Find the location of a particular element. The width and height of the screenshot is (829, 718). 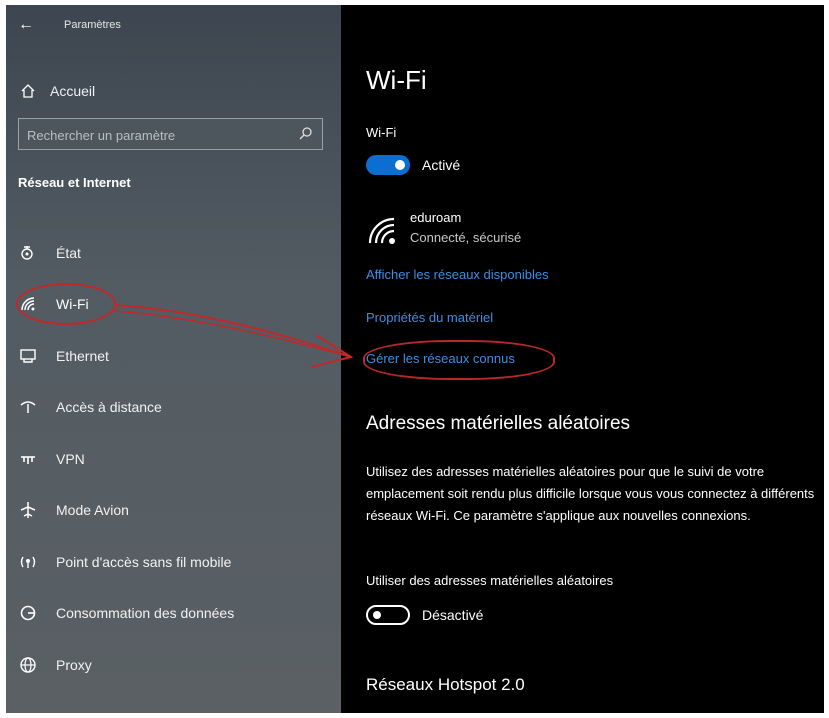

section-title: Réseau et Internet is located at coordinates (74, 182).